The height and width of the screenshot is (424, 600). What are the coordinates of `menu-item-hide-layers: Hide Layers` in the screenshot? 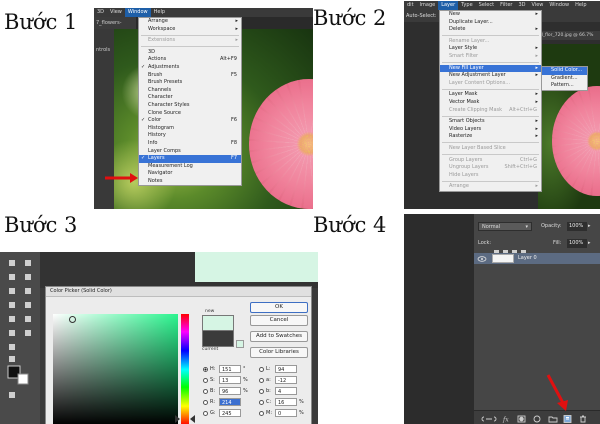 It's located at (490, 176).